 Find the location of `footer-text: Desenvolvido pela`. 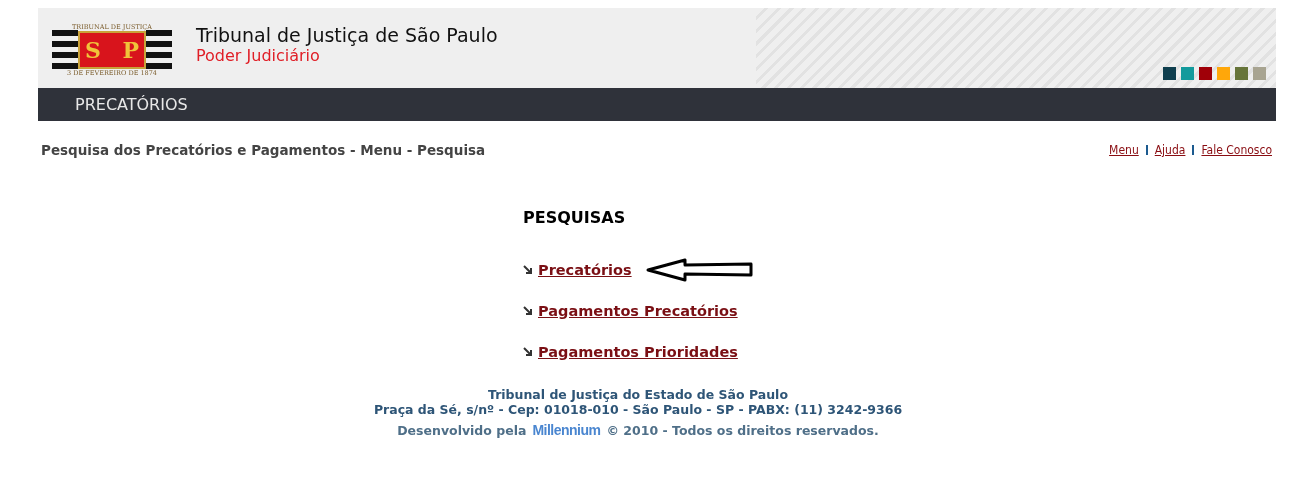

footer-text: Desenvolvido pela is located at coordinates (462, 430).